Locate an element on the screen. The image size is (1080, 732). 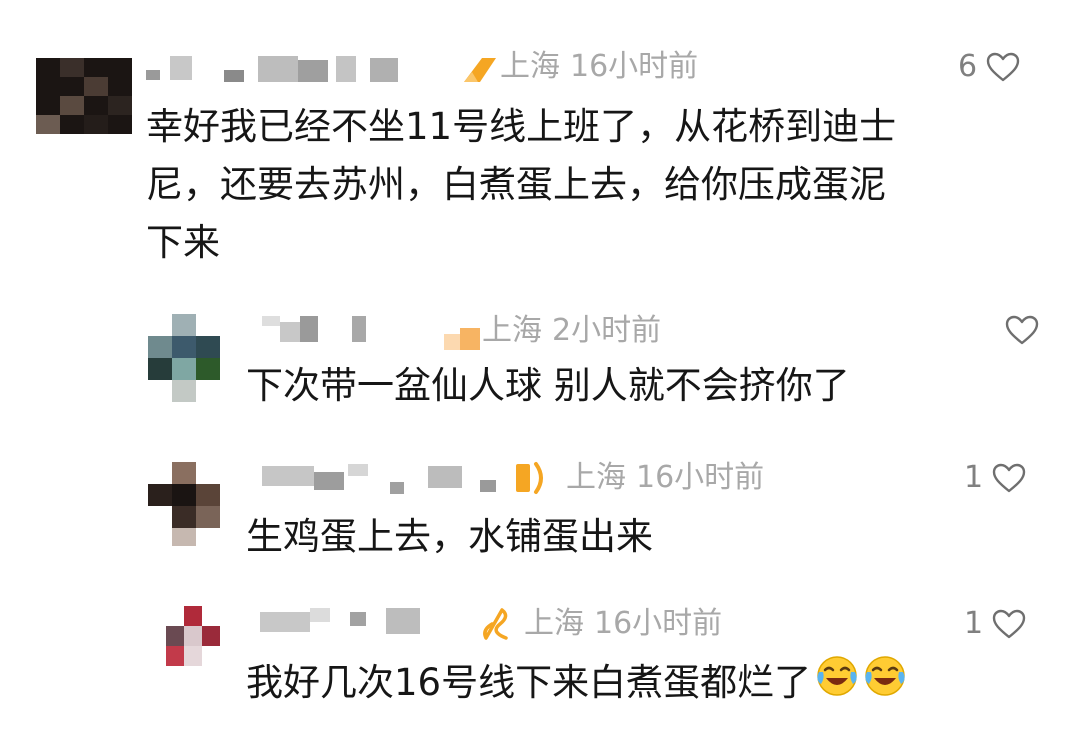
comment-text-3: 生鸡蛋上去，水铺蛋出来 is located at coordinates (449, 537).